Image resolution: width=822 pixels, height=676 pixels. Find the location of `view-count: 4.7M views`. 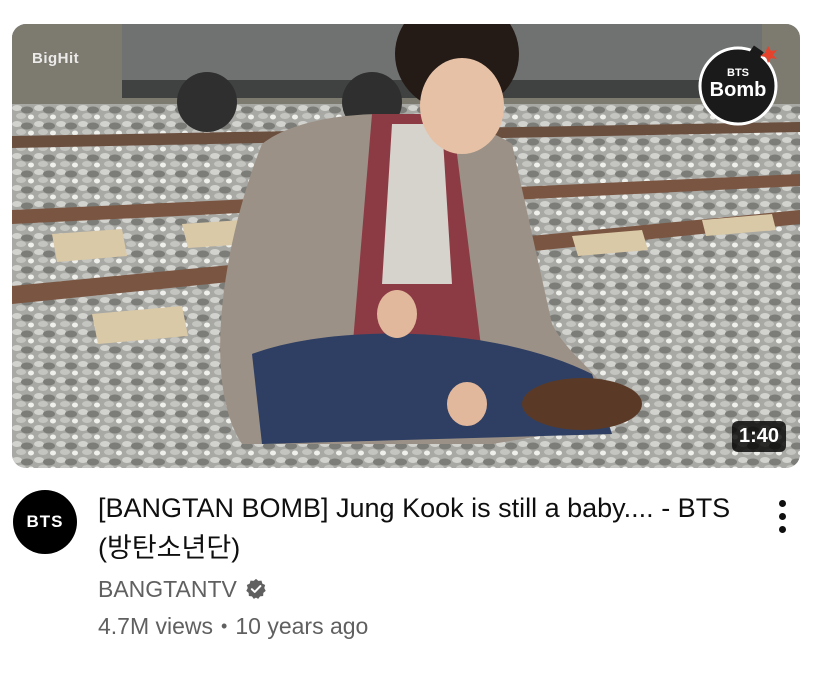

view-count: 4.7M views is located at coordinates (156, 626).